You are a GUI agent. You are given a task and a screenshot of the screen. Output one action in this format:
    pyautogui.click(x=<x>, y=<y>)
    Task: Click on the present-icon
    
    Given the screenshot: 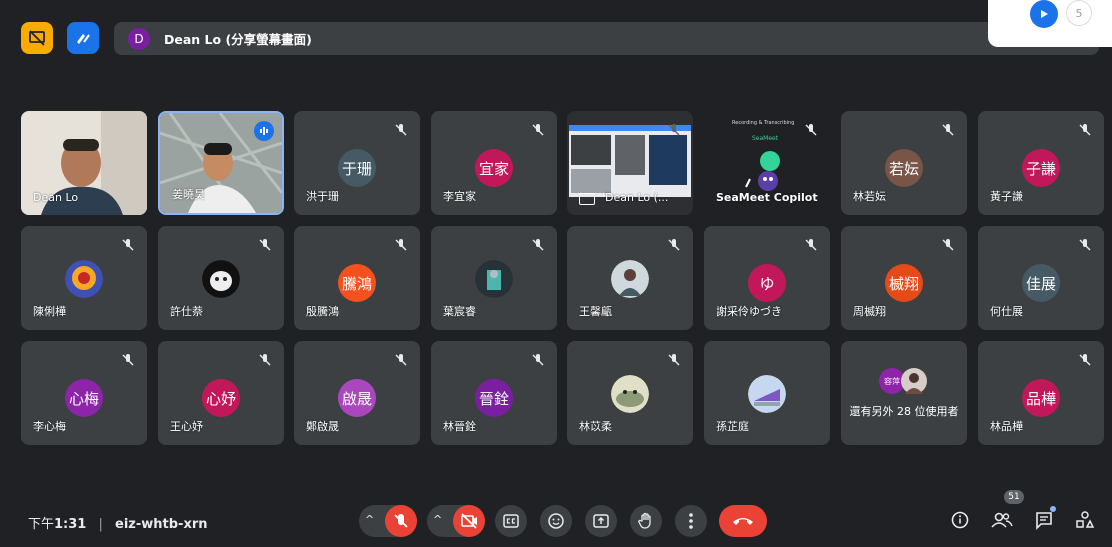 What is the action you would take?
    pyautogui.click(x=587, y=199)
    